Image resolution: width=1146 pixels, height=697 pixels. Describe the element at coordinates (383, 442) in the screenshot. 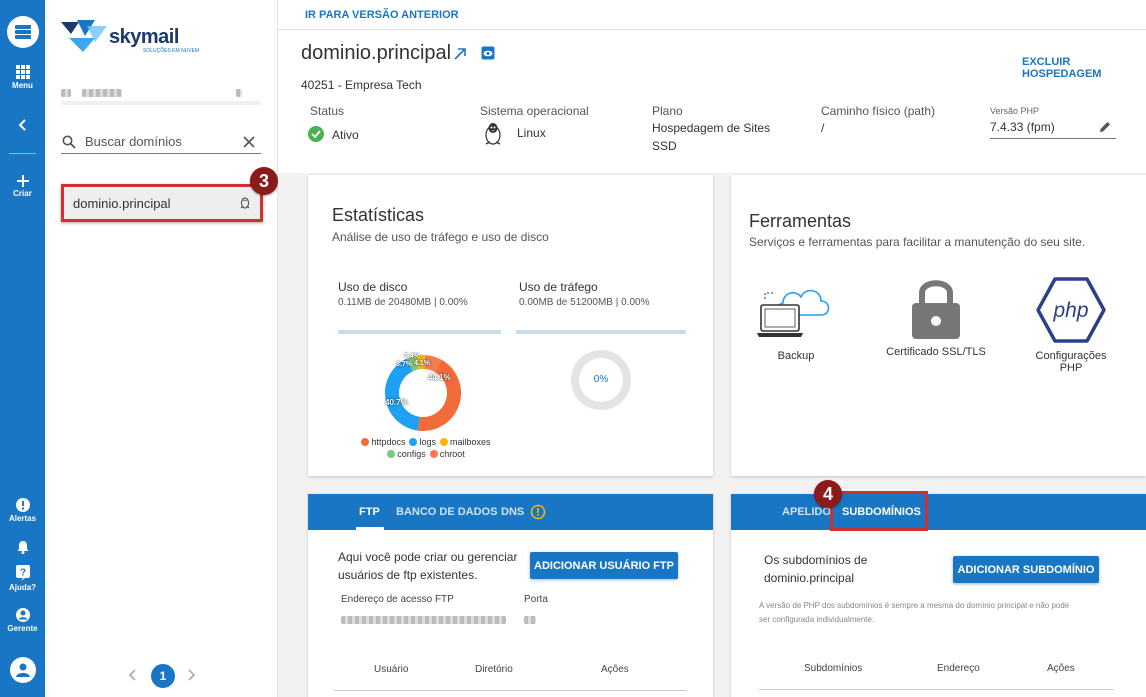

I see `legend-item-httpdocs: httpdocs` at that location.